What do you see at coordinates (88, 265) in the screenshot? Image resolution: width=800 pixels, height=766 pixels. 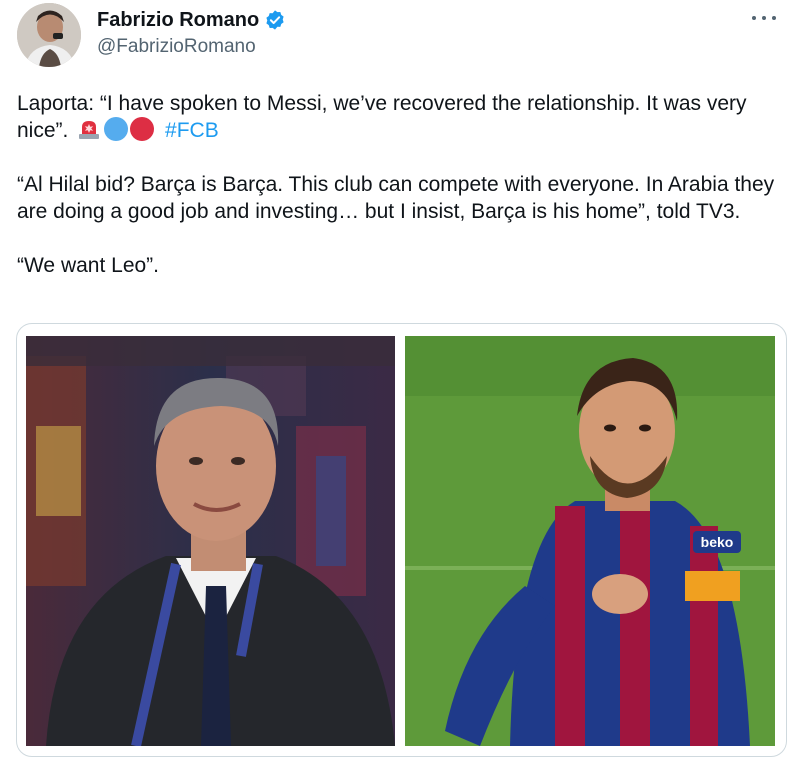 I see `tweet-paragraph: “We want Leo”.` at bounding box center [88, 265].